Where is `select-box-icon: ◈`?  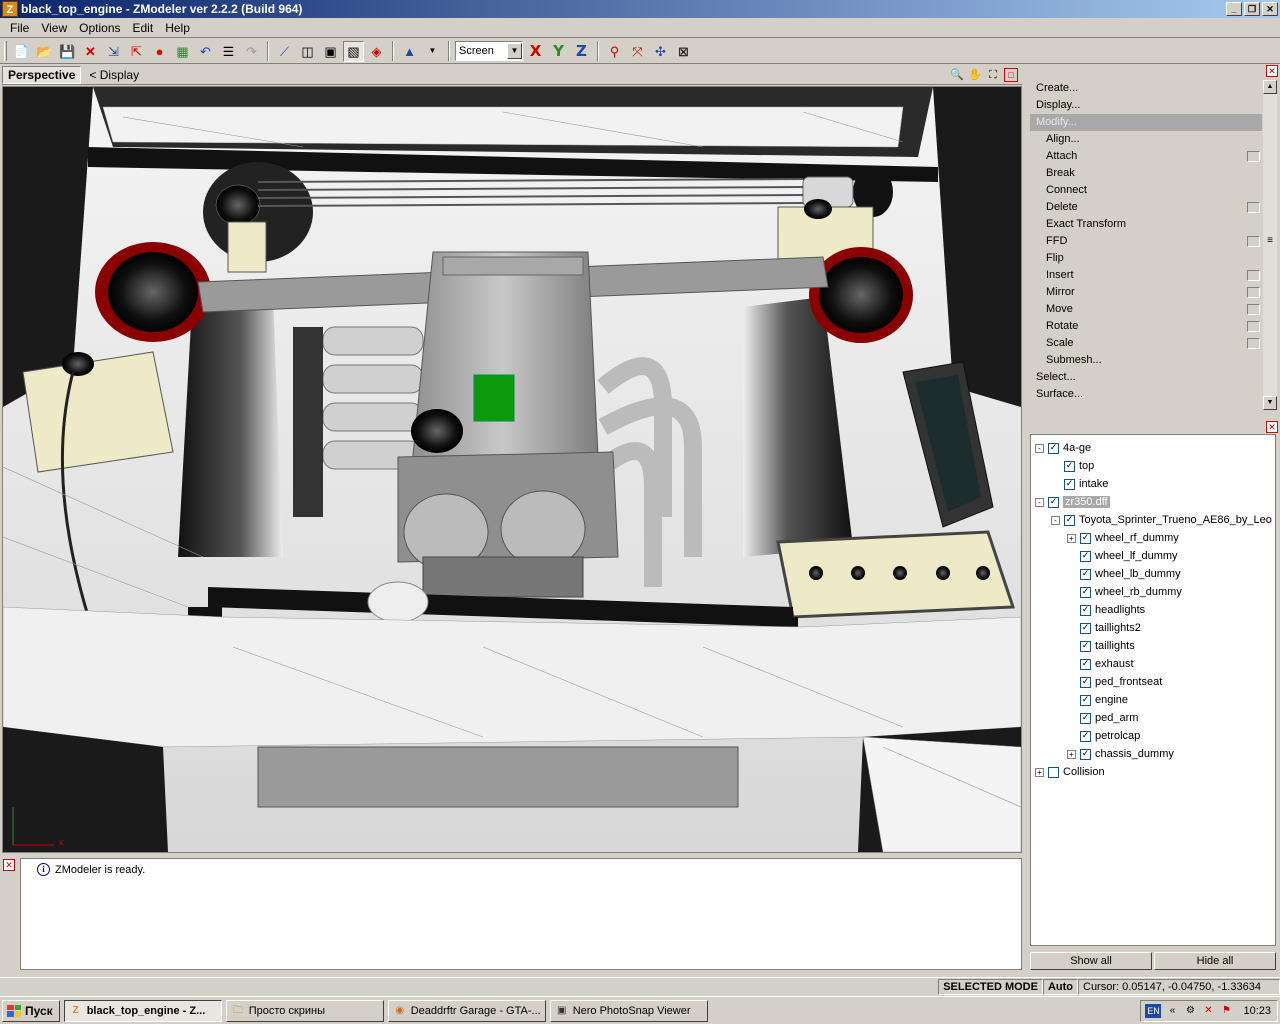 select-box-icon: ◈ is located at coordinates (376, 51).